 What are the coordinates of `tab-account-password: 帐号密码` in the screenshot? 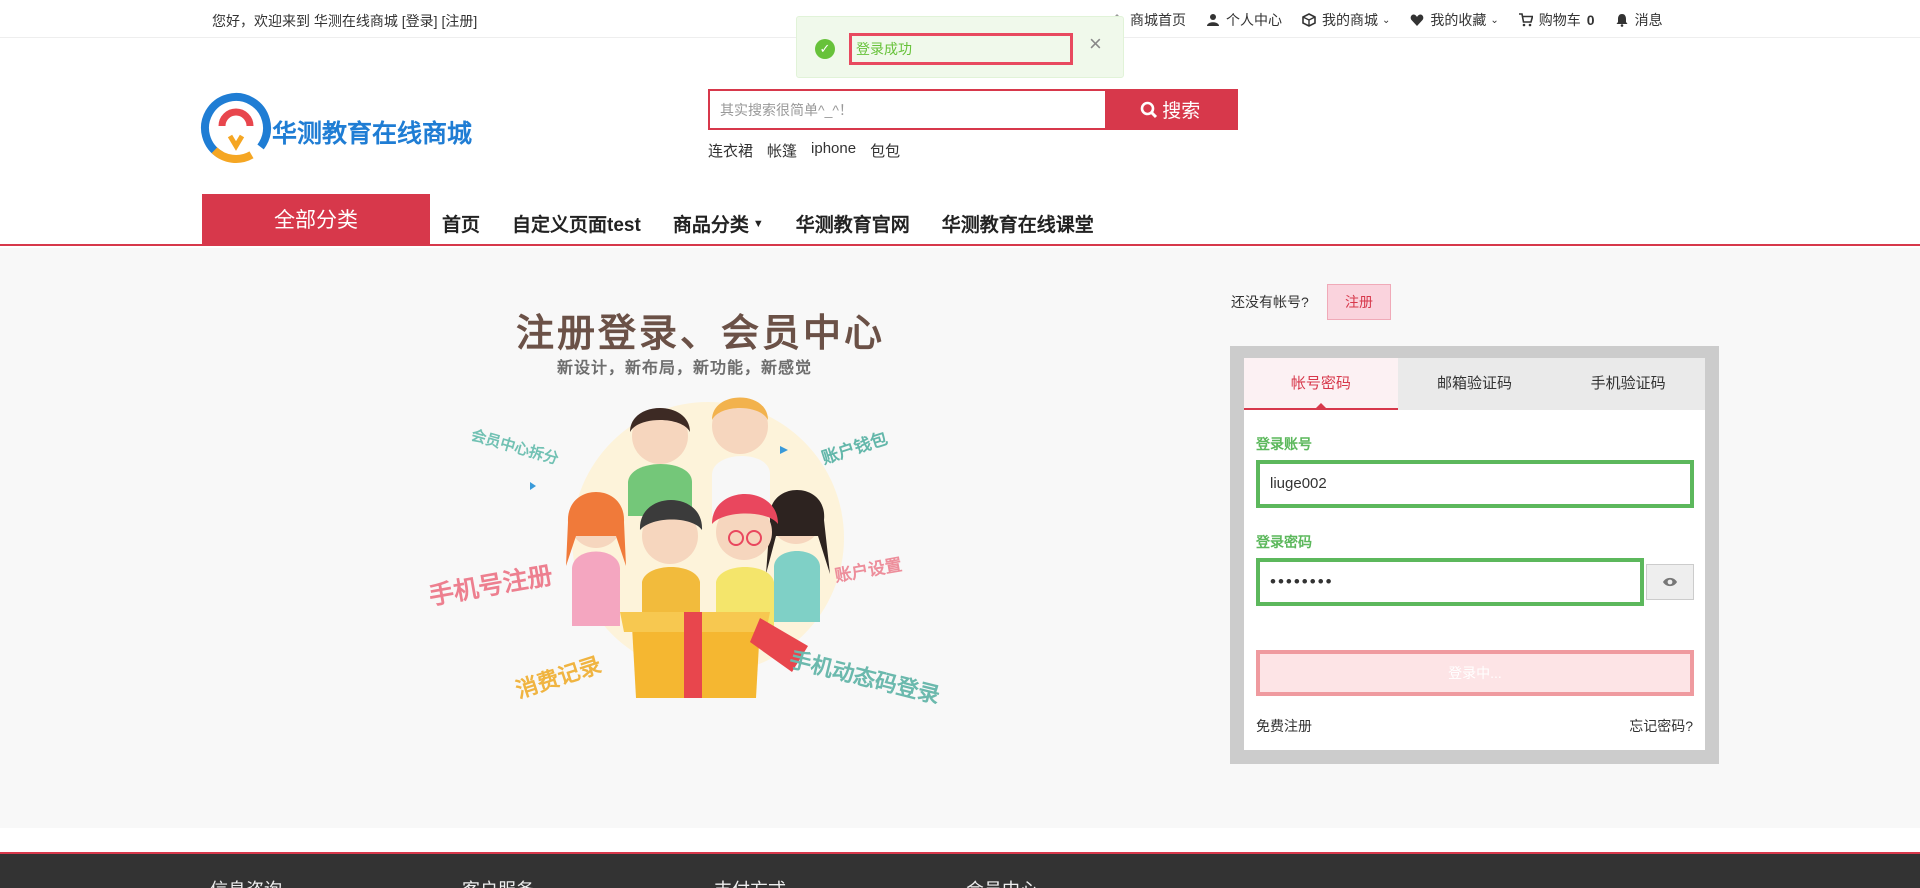 It's located at (1321, 384).